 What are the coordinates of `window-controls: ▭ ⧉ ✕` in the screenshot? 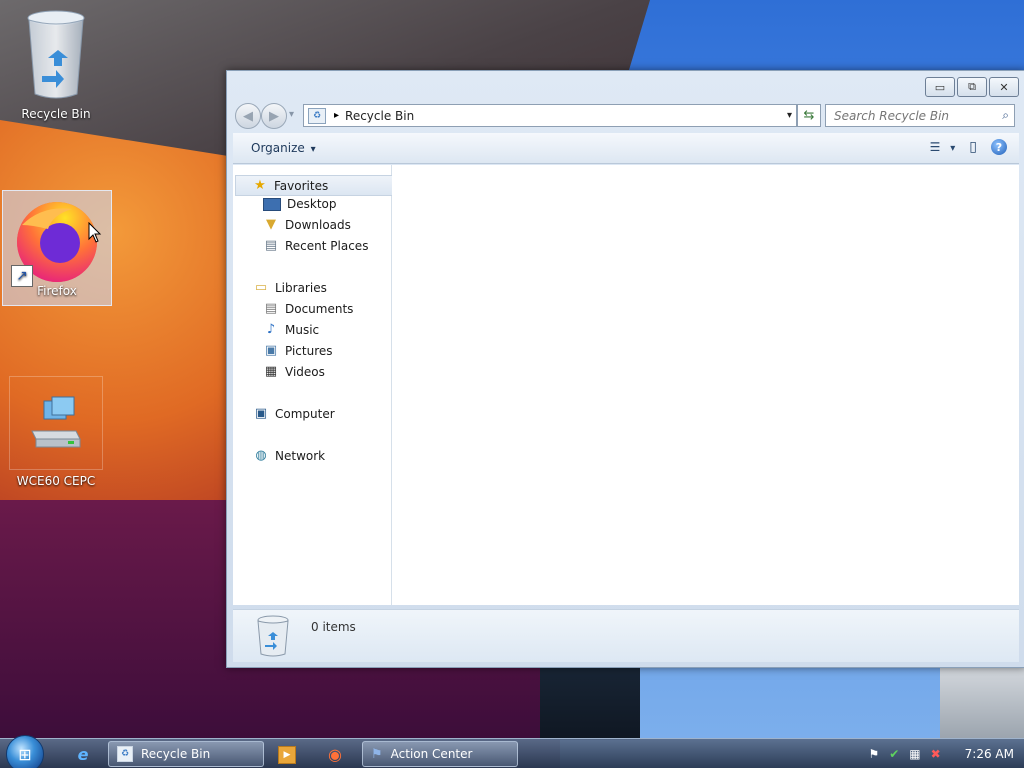 It's located at (972, 87).